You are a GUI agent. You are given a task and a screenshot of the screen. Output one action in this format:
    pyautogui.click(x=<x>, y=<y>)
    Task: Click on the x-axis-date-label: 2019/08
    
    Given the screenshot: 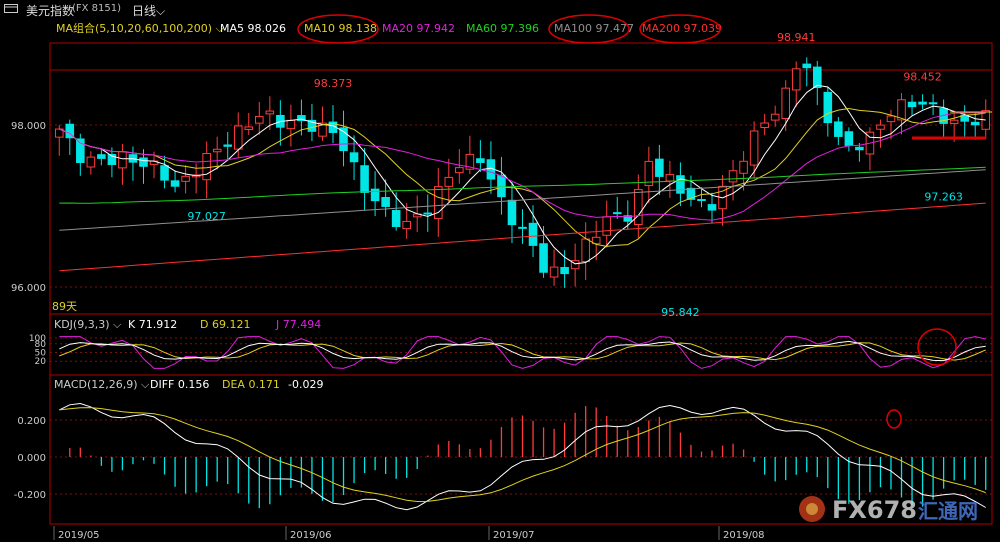 What is the action you would take?
    pyautogui.click(x=744, y=535)
    